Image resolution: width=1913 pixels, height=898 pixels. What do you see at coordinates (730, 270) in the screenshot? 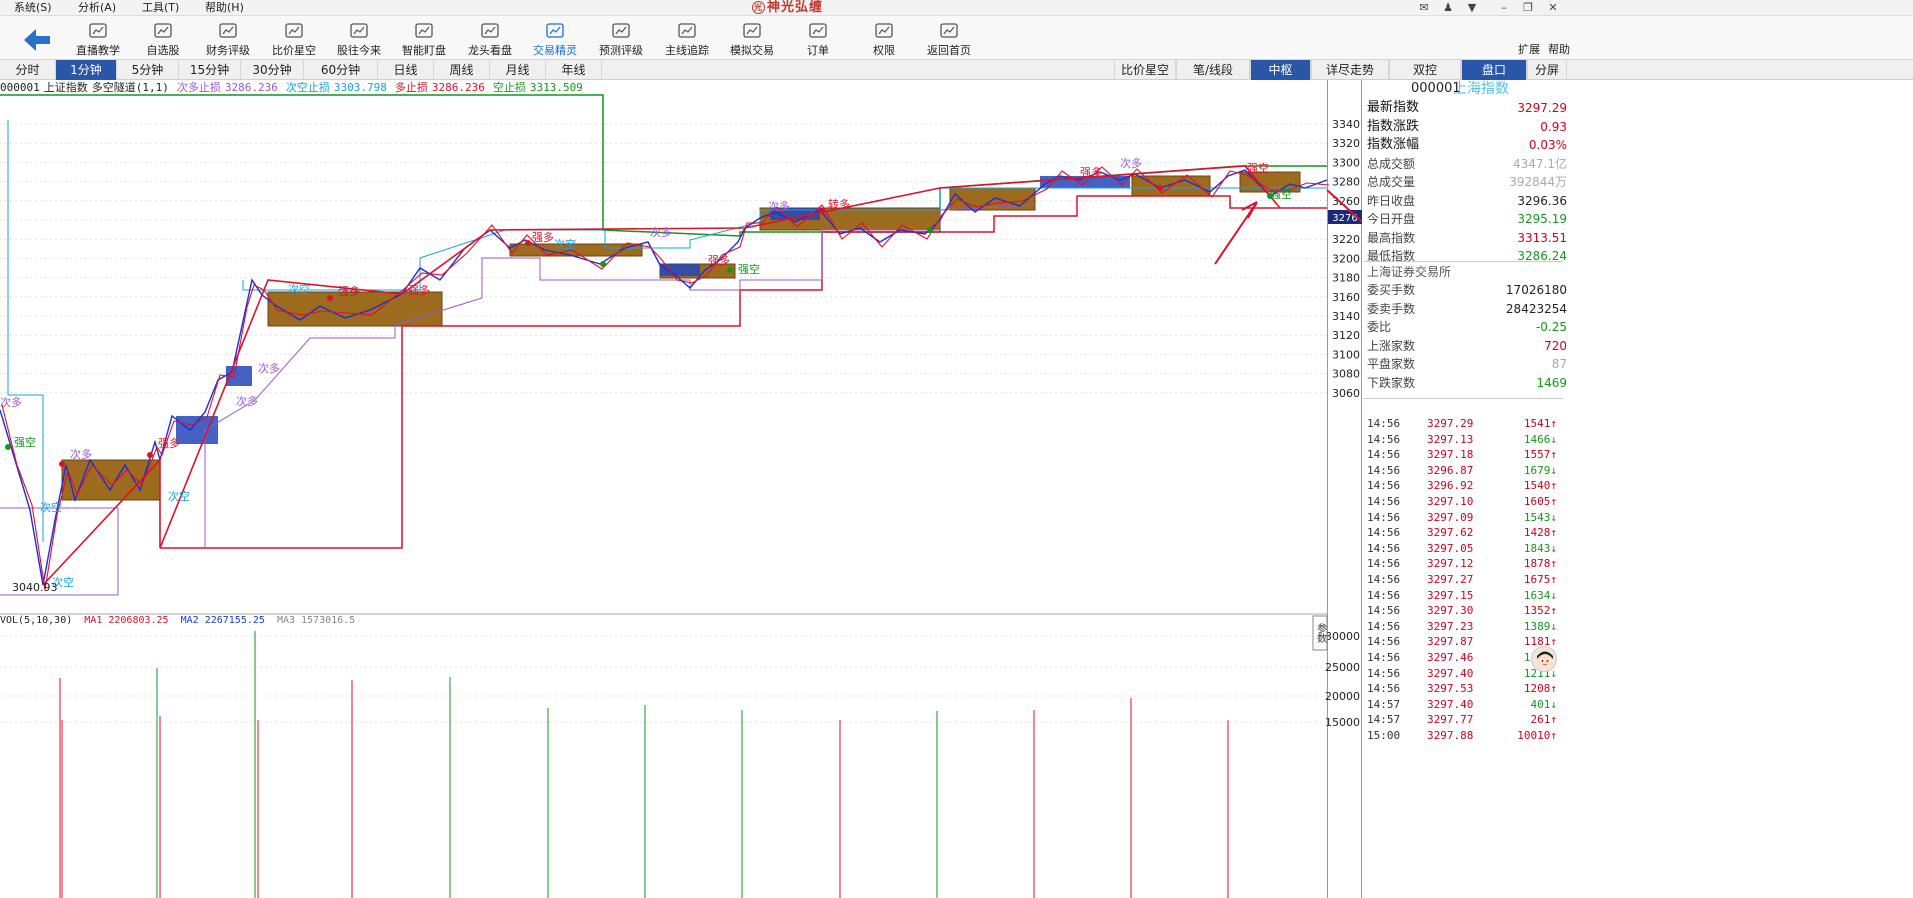
I see `signal-dot` at bounding box center [730, 270].